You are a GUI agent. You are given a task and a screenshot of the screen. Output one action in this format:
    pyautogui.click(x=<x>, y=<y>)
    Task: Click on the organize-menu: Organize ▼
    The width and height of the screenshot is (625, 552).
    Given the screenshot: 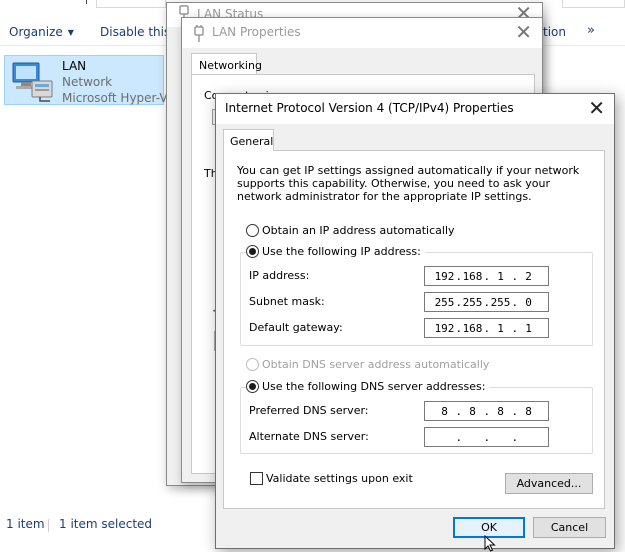 What is the action you would take?
    pyautogui.click(x=41, y=32)
    